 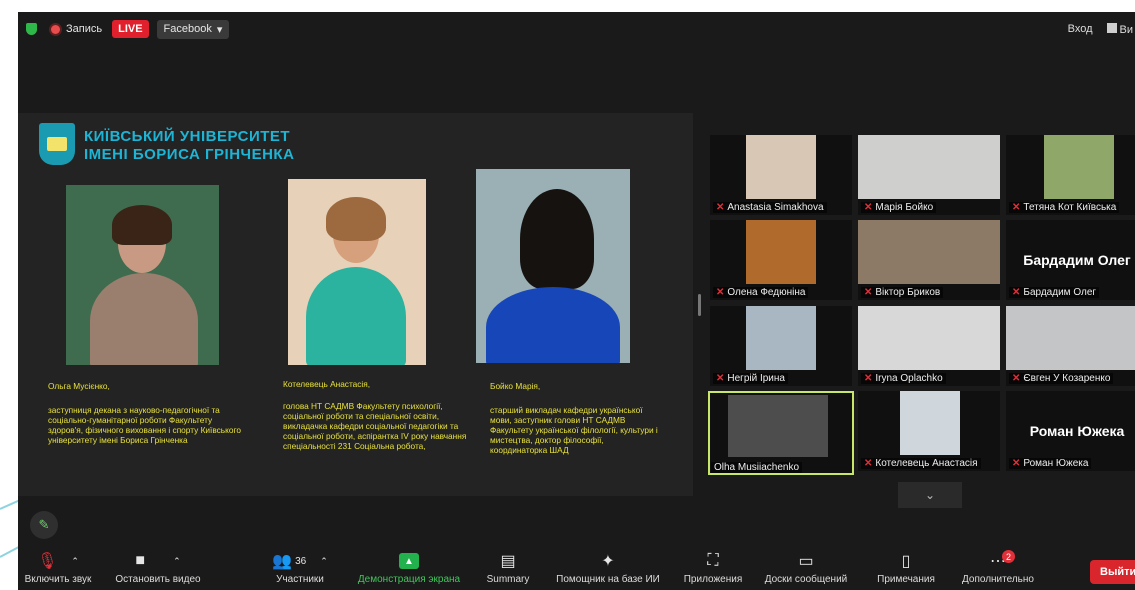 I want to click on more-label: Дополнительно, so click(x=998, y=579).